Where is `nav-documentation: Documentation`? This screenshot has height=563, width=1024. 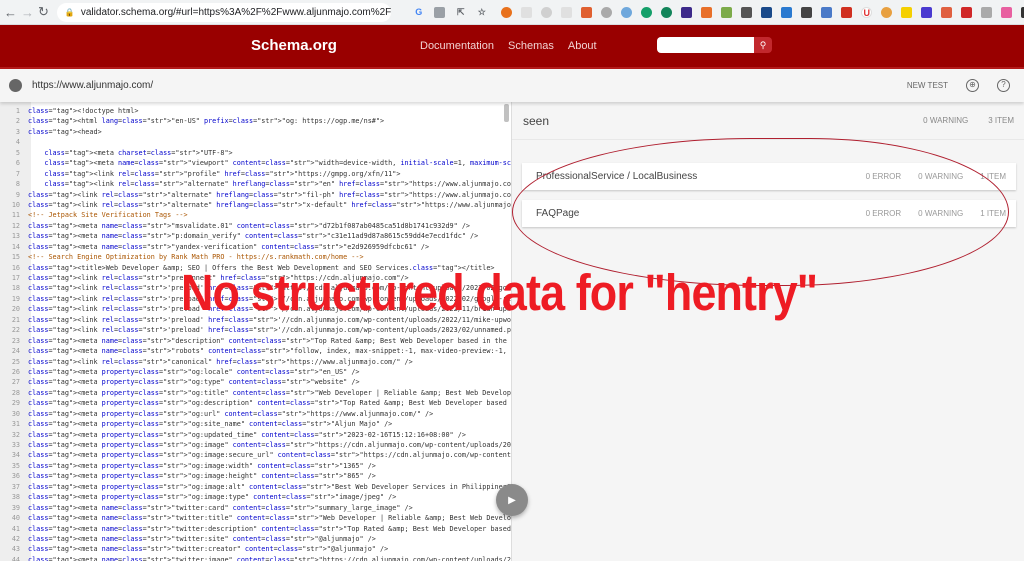 nav-documentation: Documentation is located at coordinates (457, 46).